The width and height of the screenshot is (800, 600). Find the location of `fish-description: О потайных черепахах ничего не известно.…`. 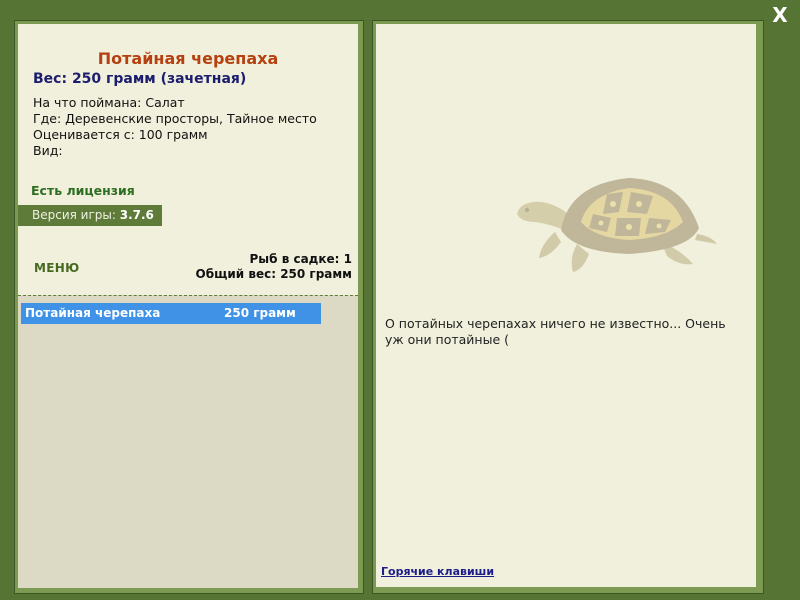

fish-description: О потайных черепахах ничего не известно.… is located at coordinates (555, 331).